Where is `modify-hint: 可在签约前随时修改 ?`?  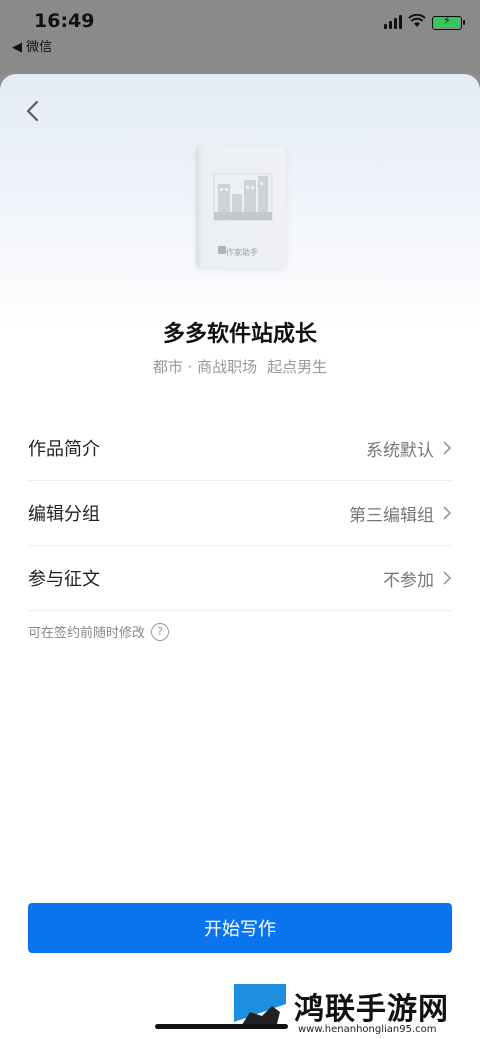 modify-hint: 可在签约前随时修改 ? is located at coordinates (99, 631).